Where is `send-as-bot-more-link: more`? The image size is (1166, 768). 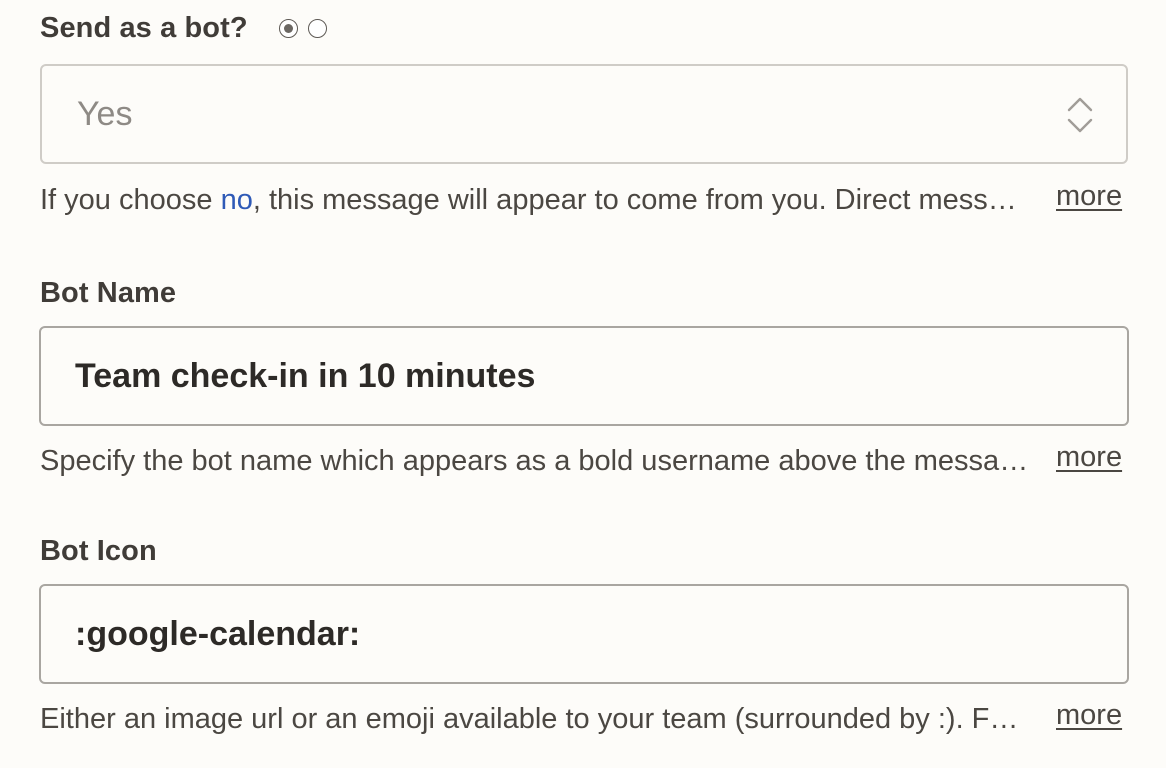
send-as-bot-more-link: more is located at coordinates (1089, 196).